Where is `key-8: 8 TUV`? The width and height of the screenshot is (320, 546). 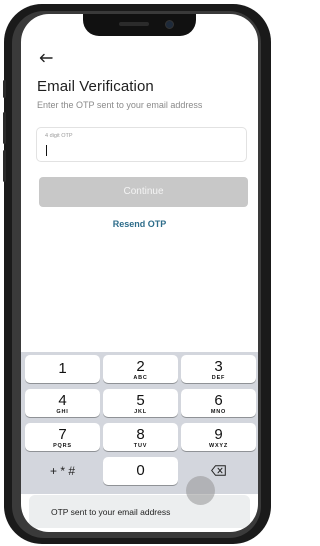
key-8: 8 TUV is located at coordinates (140, 437).